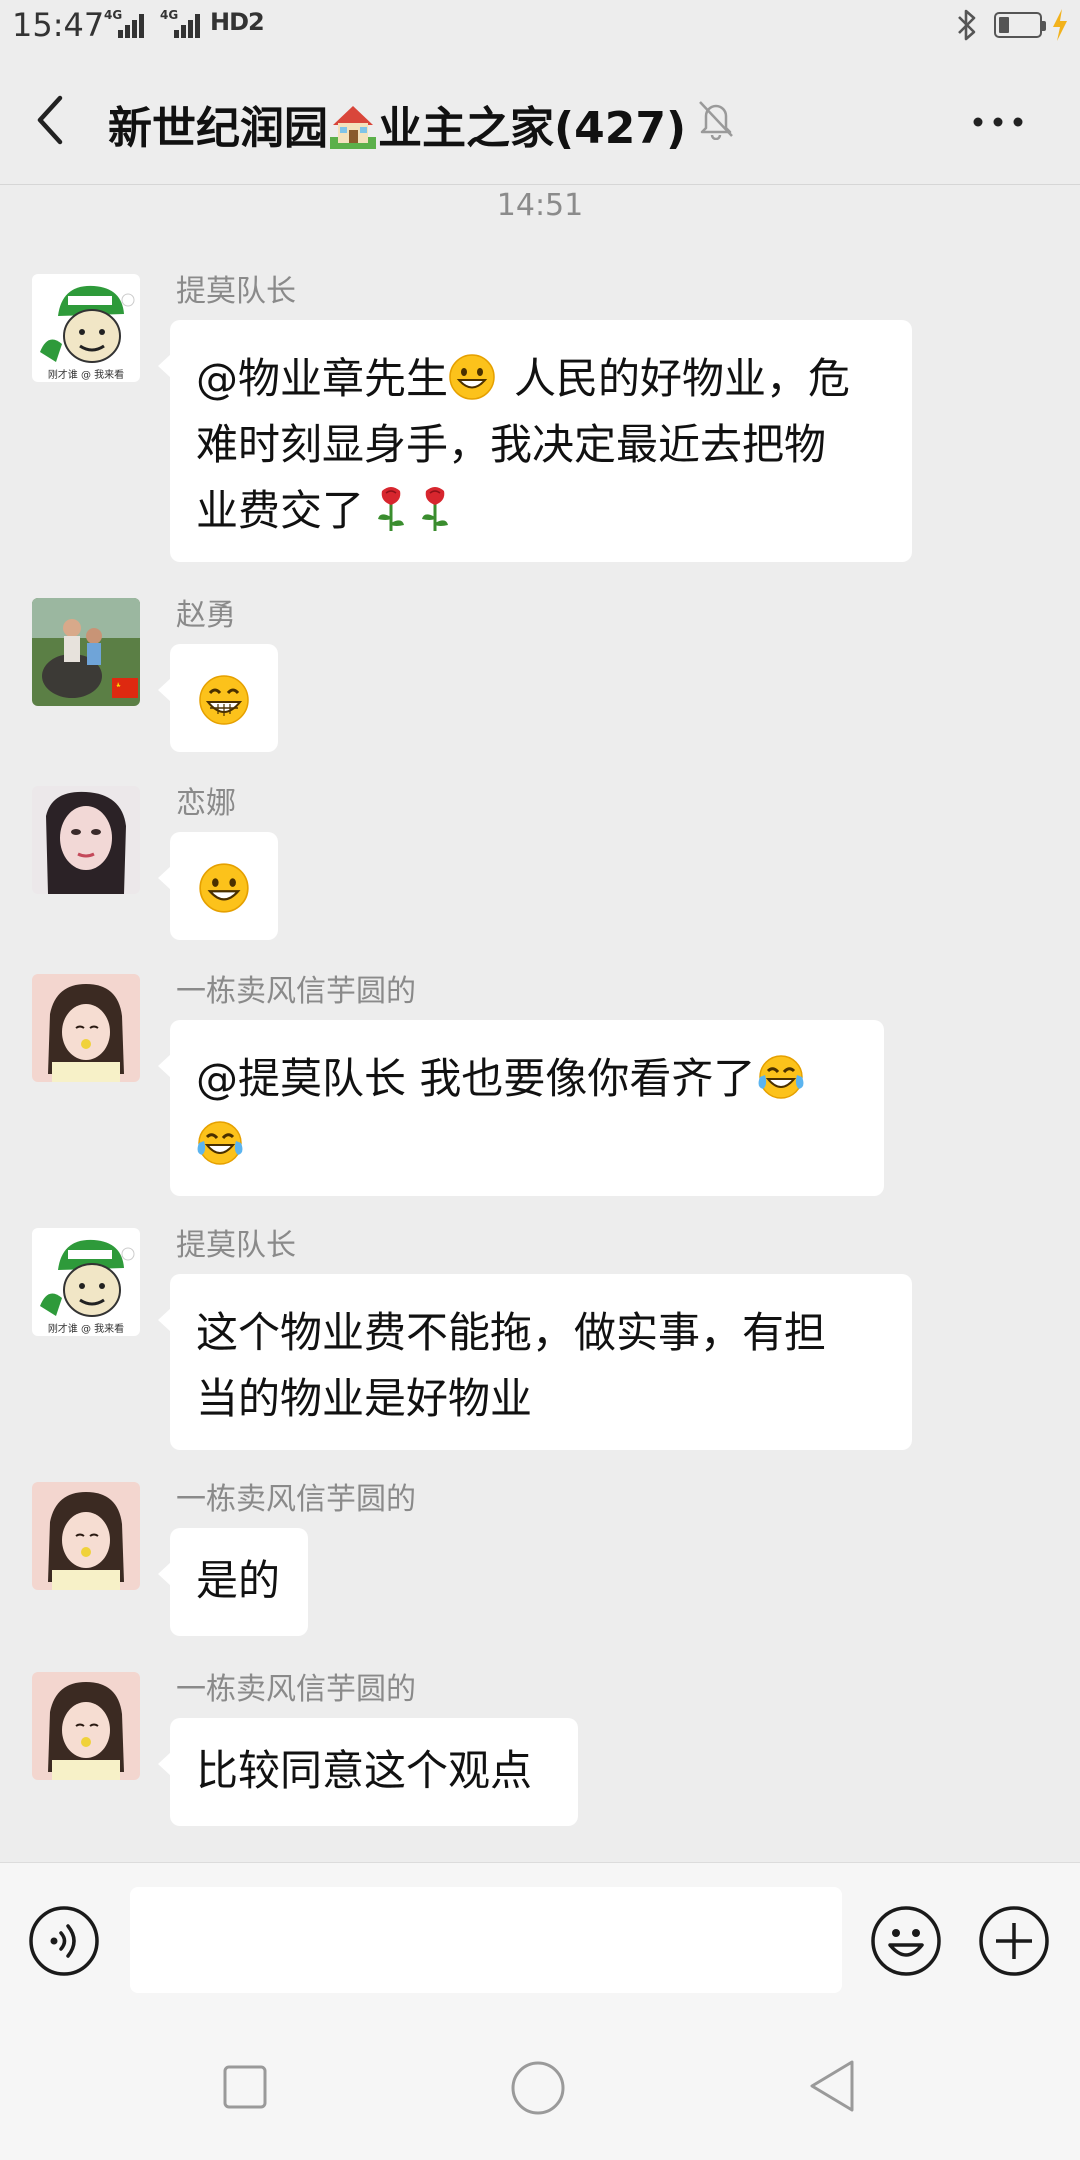 This screenshot has height=2160, width=1080. I want to click on message-text: 比较同意这个观点, so click(364, 1770).